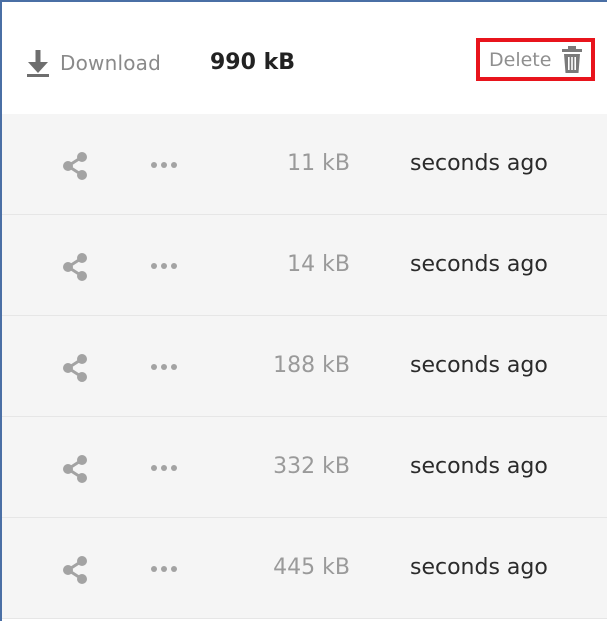 The height and width of the screenshot is (621, 607). I want to click on trash-icon, so click(572, 59).